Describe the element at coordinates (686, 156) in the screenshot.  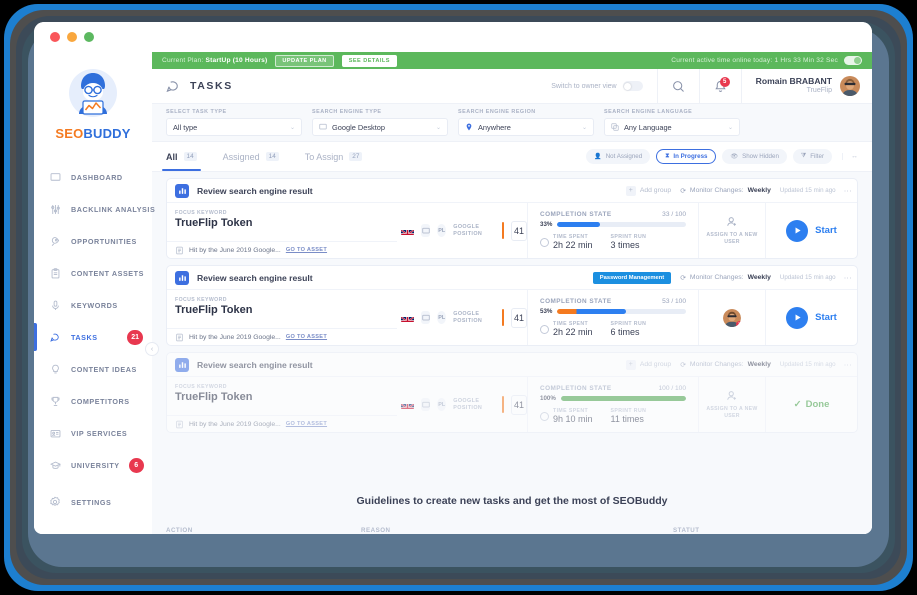
I see `chip-in-progress: ⧗ In Progress` at that location.